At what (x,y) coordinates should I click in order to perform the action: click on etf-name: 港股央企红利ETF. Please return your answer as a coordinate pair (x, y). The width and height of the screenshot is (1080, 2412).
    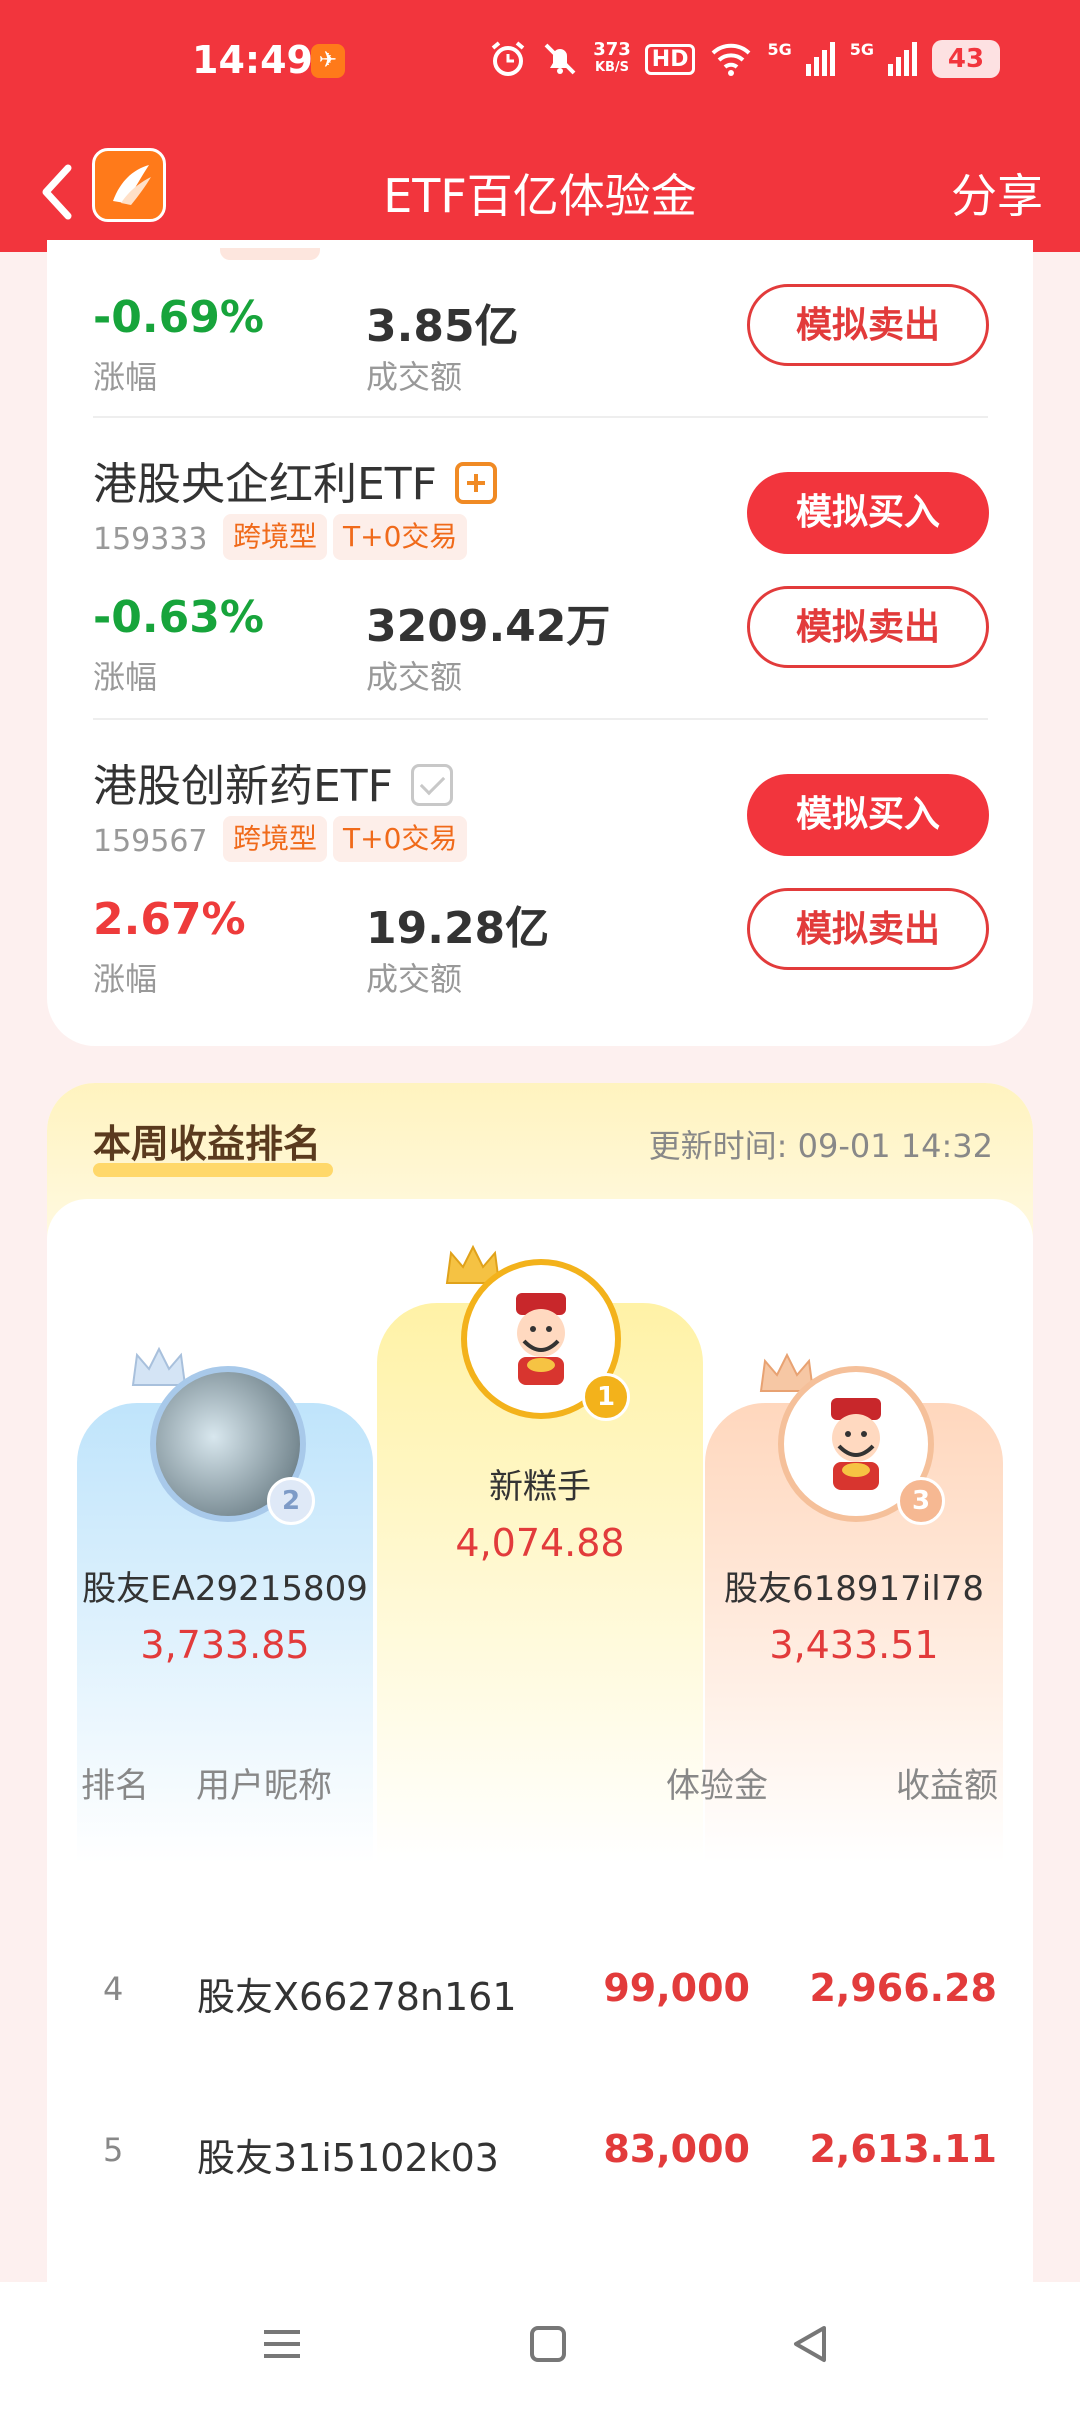
    Looking at the image, I should click on (295, 480).